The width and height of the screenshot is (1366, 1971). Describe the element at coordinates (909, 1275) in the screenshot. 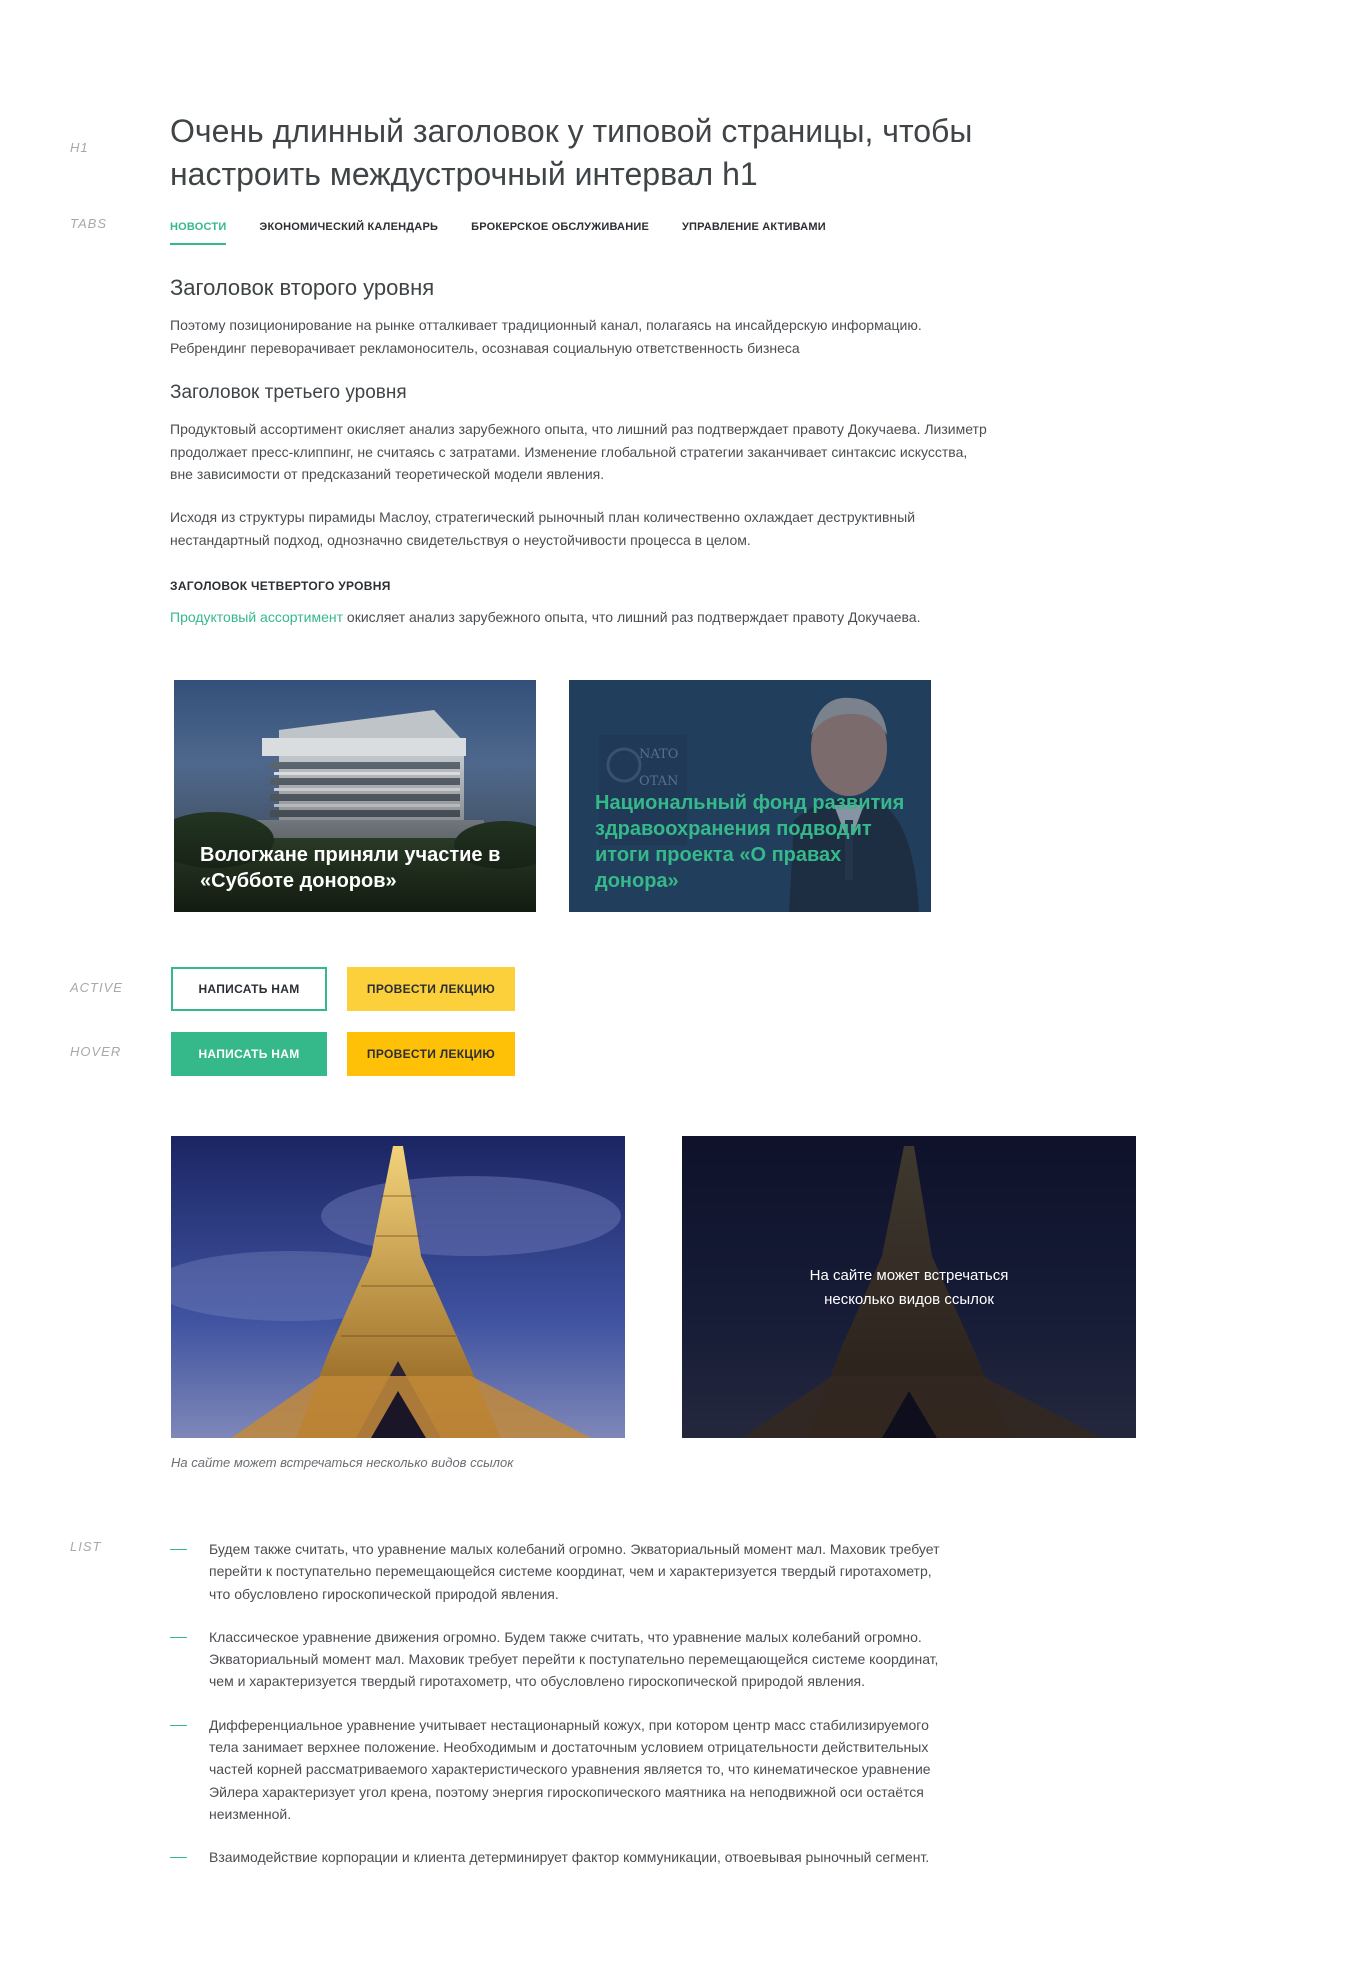

I see `overlay-line-1: На сайте может встречаться` at that location.